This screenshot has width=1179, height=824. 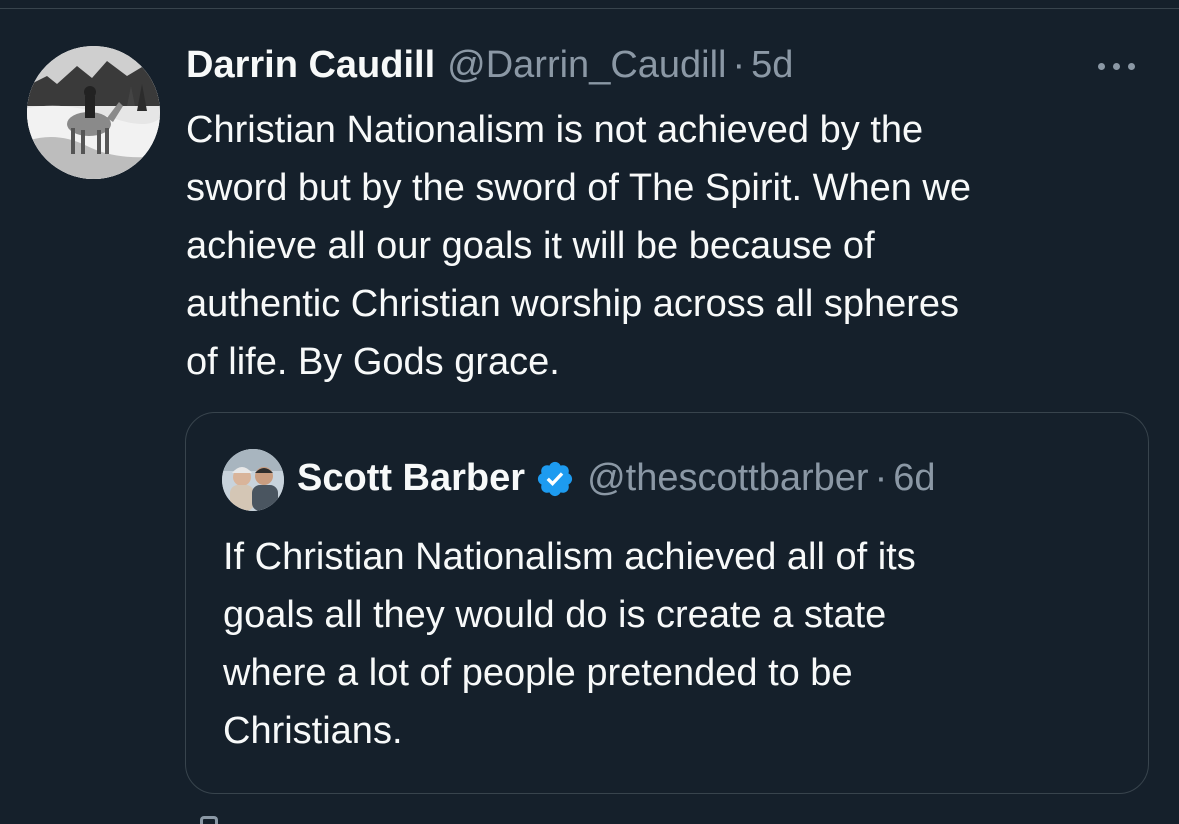 I want to click on author-avatar, so click(x=93, y=112).